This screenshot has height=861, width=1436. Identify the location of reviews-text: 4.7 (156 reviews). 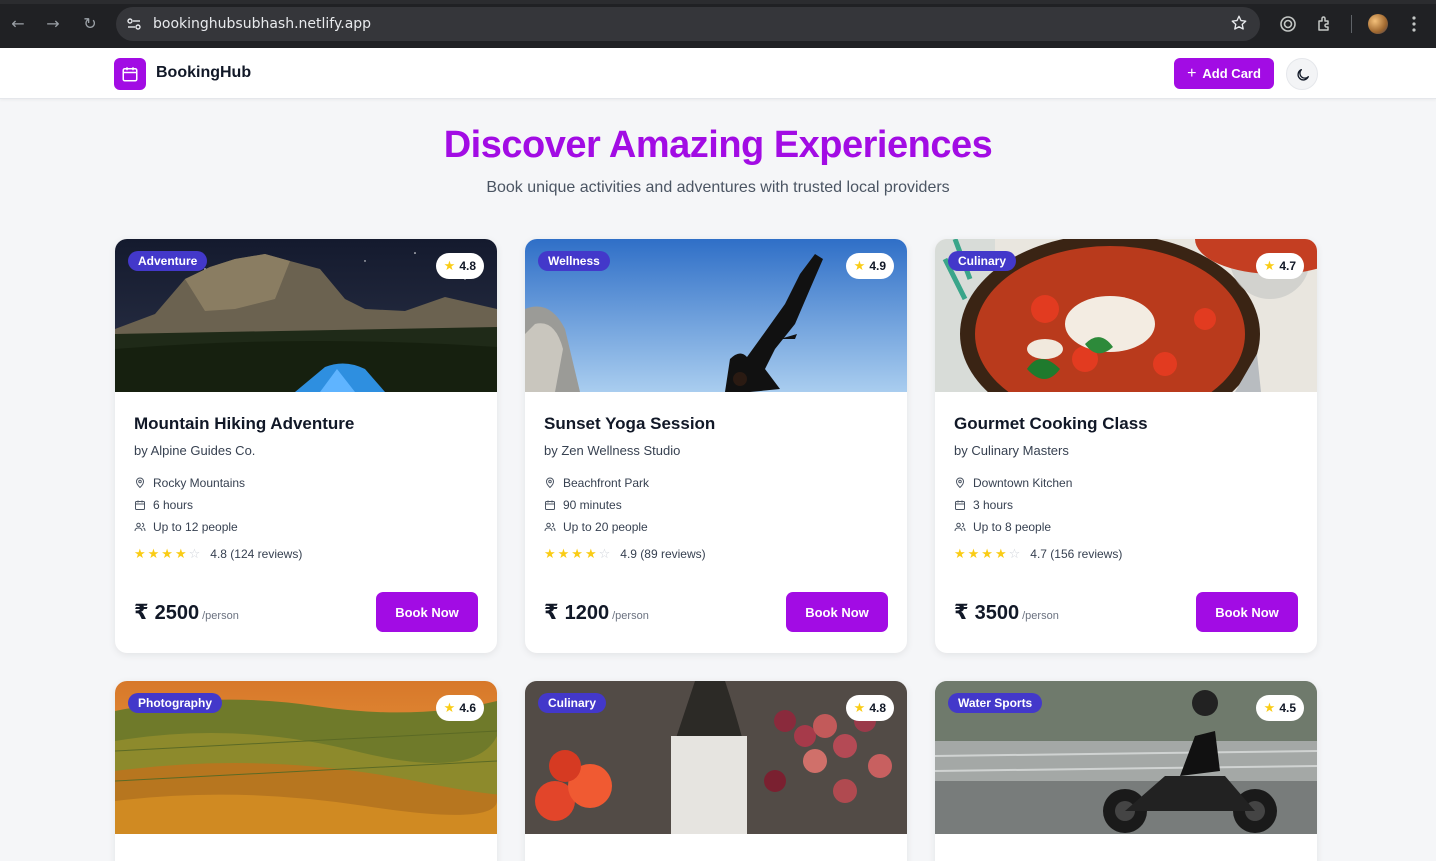
(1076, 554).